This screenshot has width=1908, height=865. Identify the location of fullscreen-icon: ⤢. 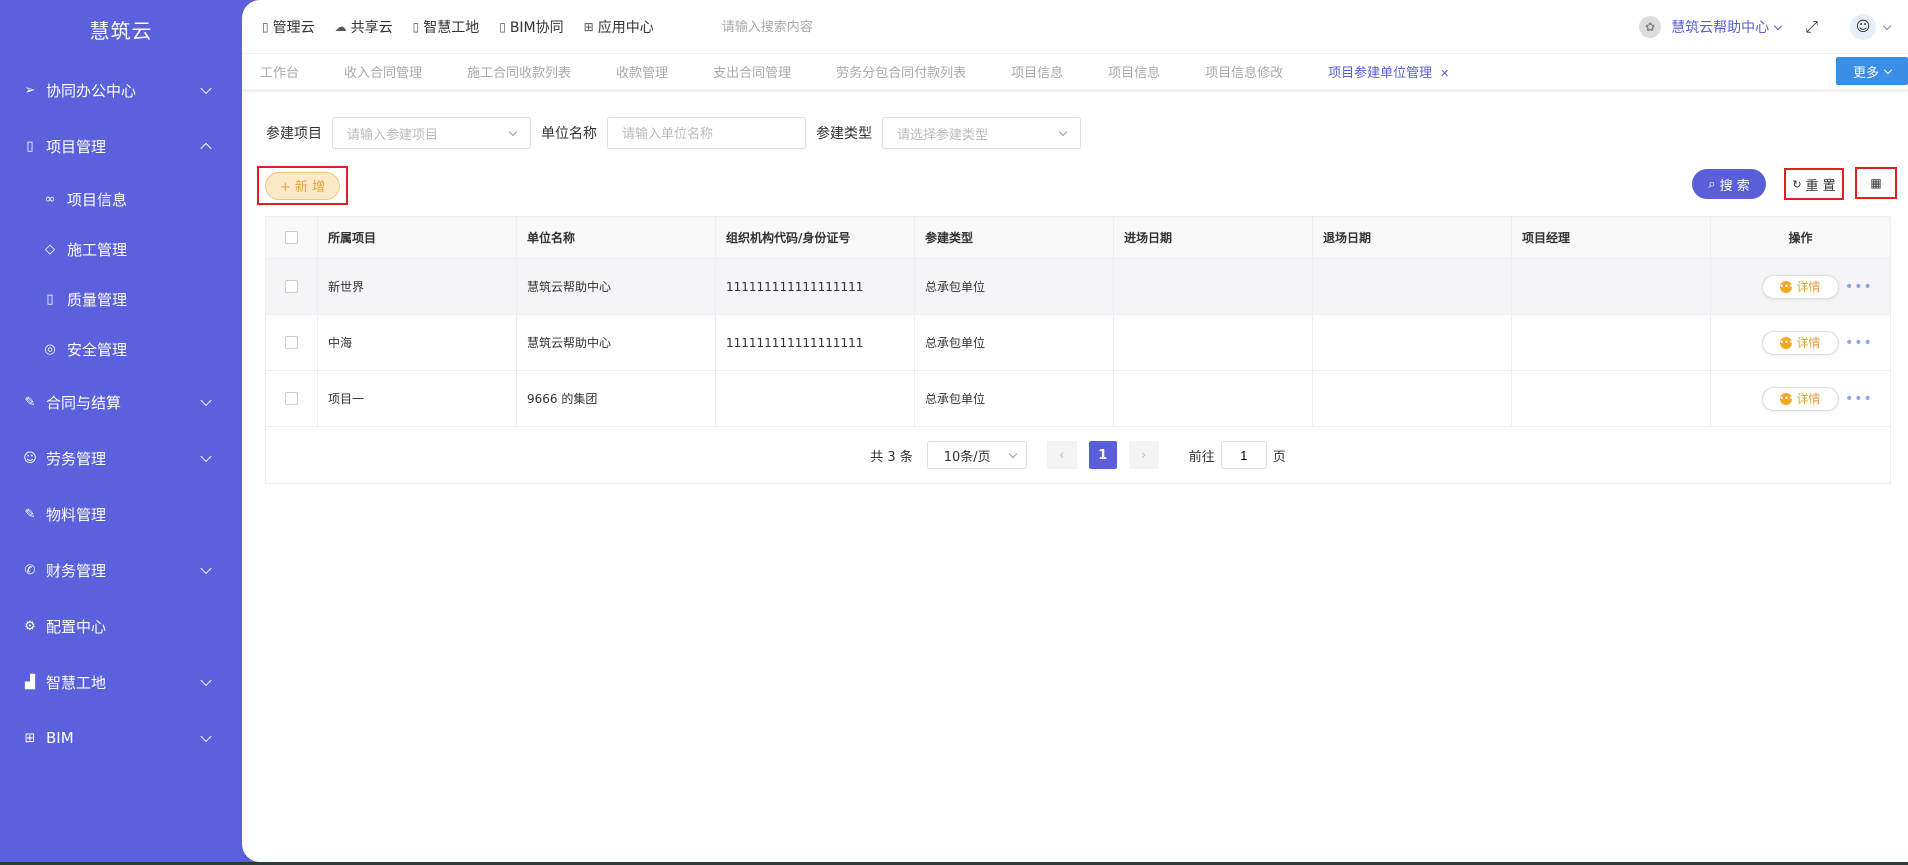
(1811, 27).